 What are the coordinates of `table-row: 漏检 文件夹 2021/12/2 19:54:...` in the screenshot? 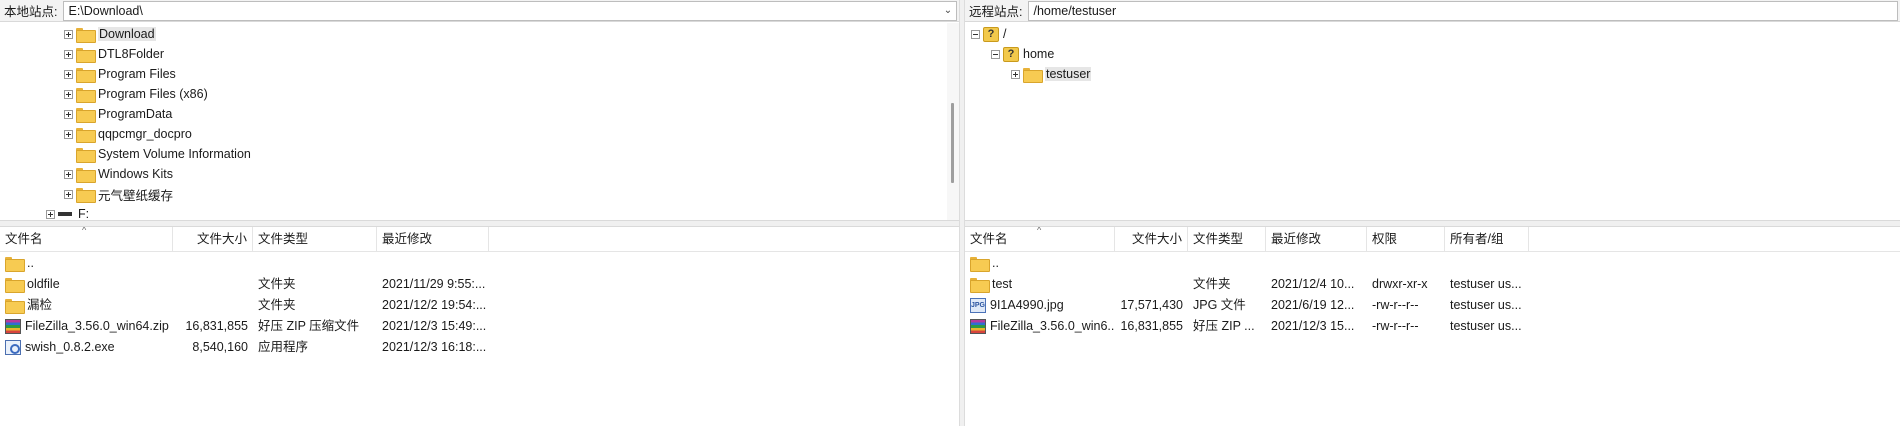 It's located at (479, 305).